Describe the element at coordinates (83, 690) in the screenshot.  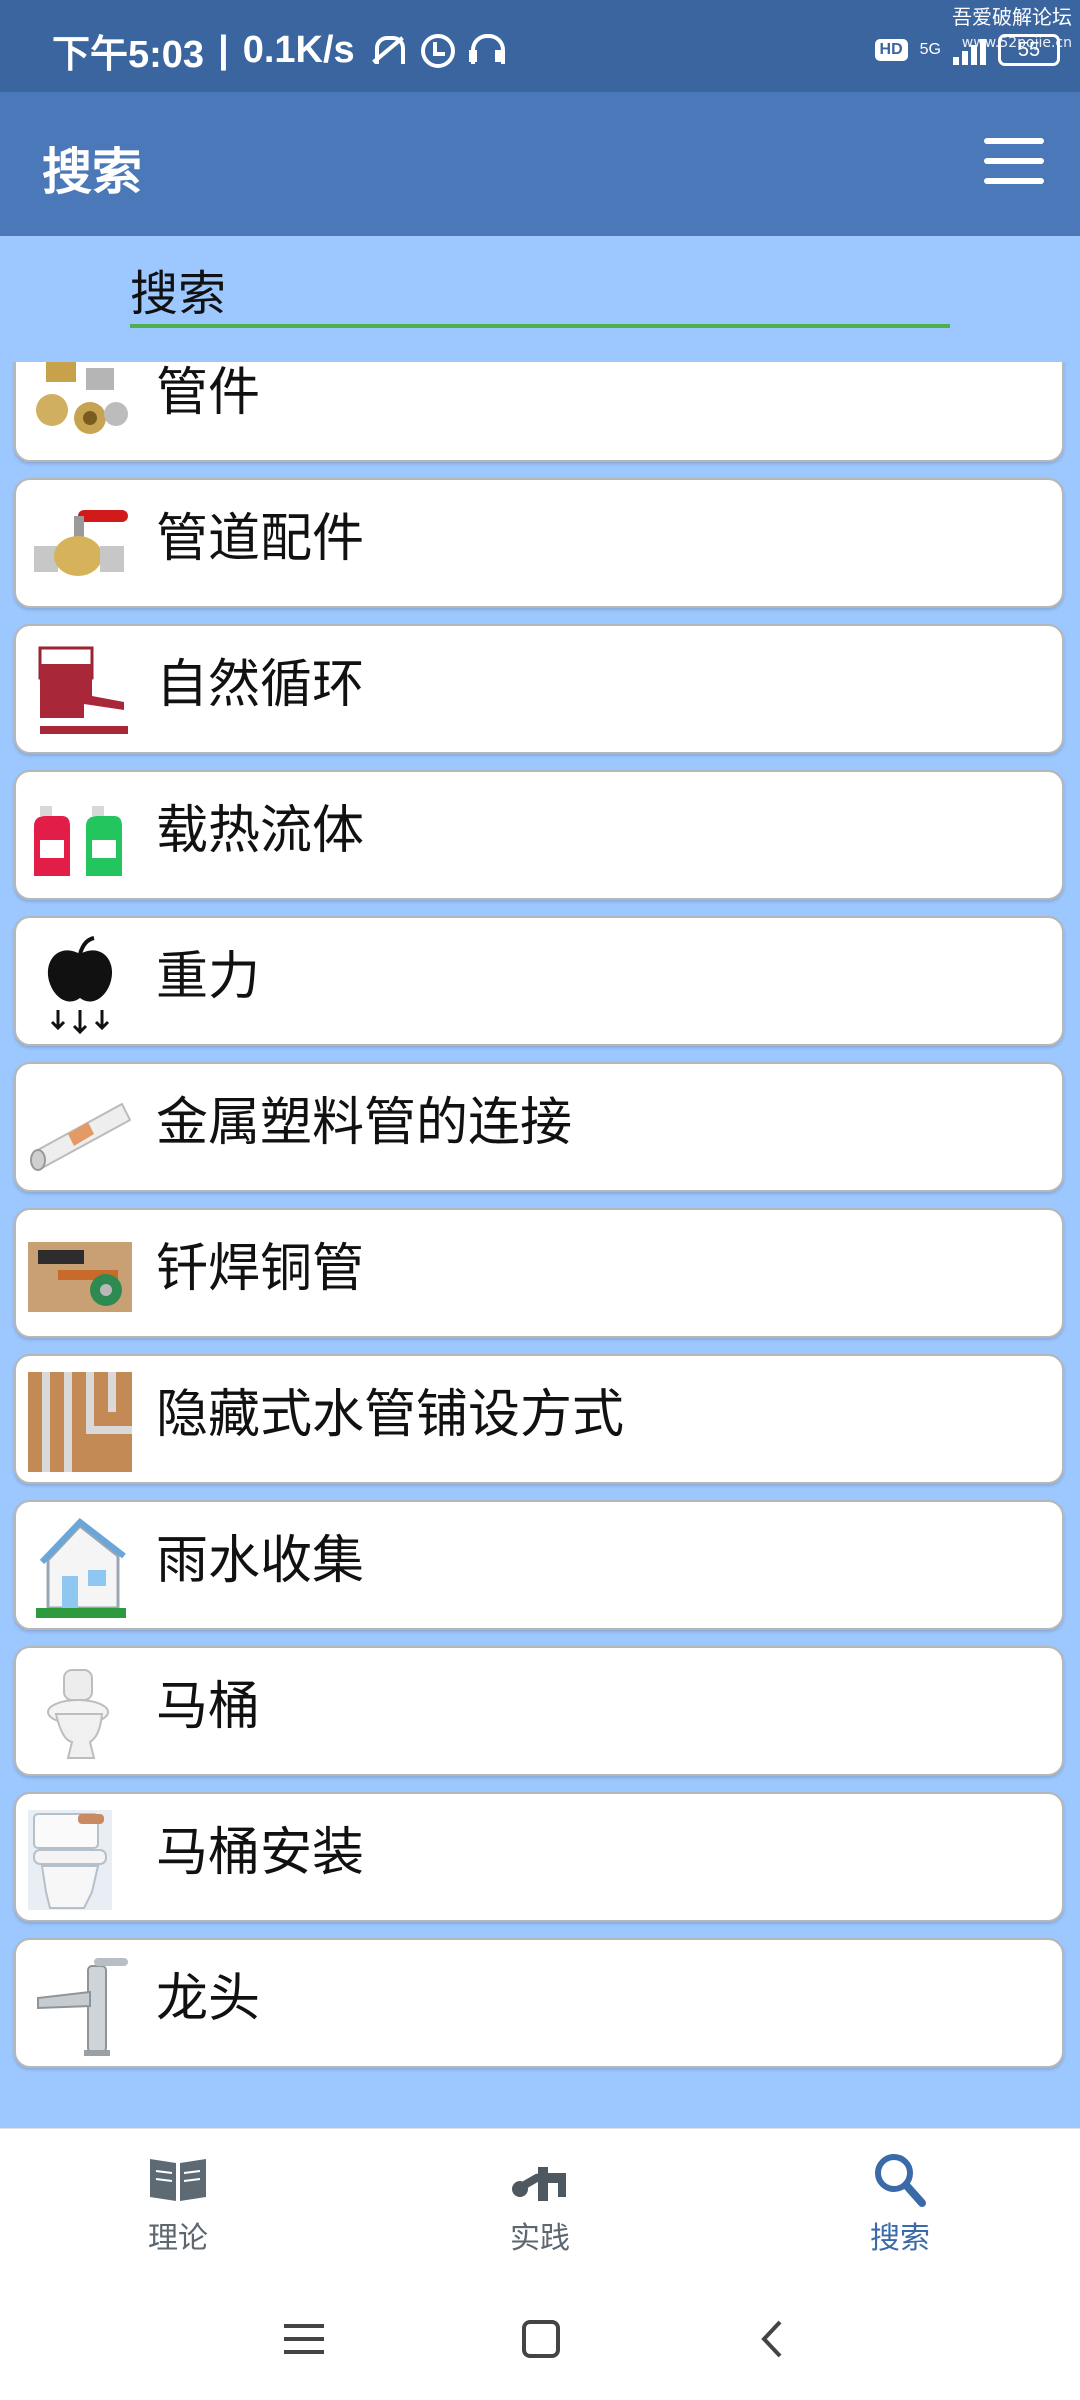
I see `natural-circulation-icon` at that location.